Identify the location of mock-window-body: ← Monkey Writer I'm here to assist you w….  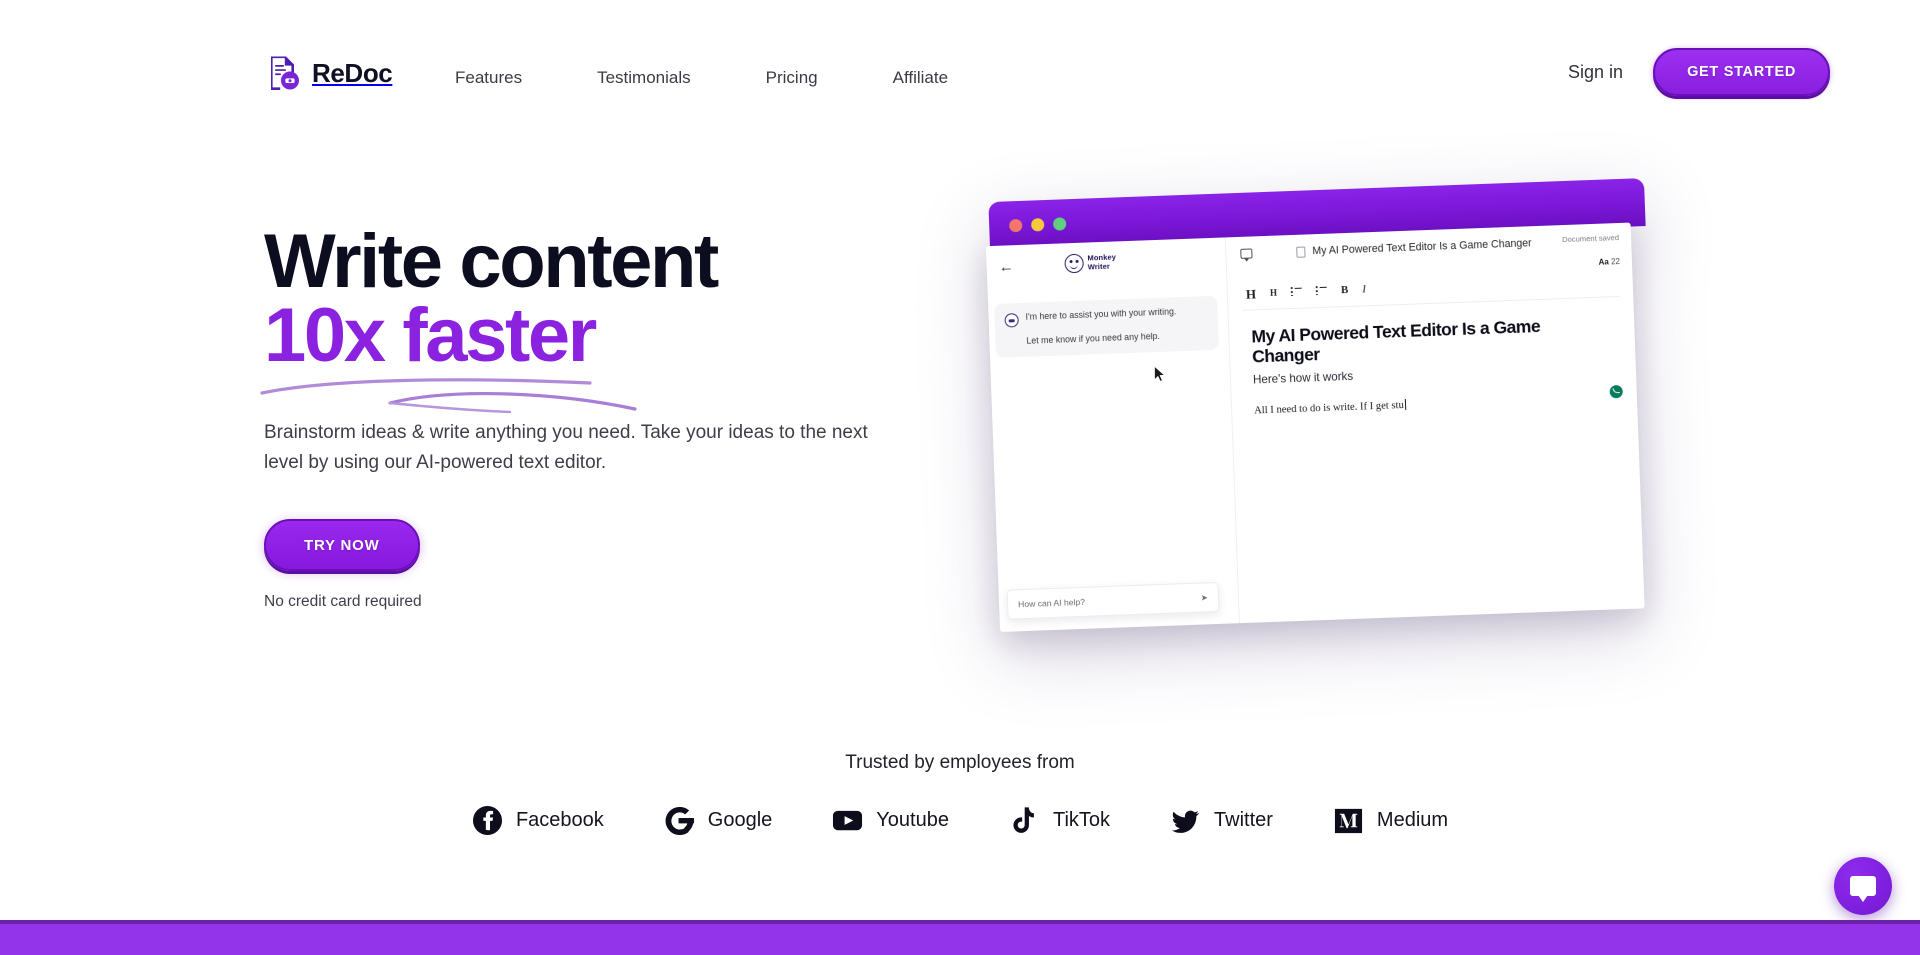
(1315, 427).